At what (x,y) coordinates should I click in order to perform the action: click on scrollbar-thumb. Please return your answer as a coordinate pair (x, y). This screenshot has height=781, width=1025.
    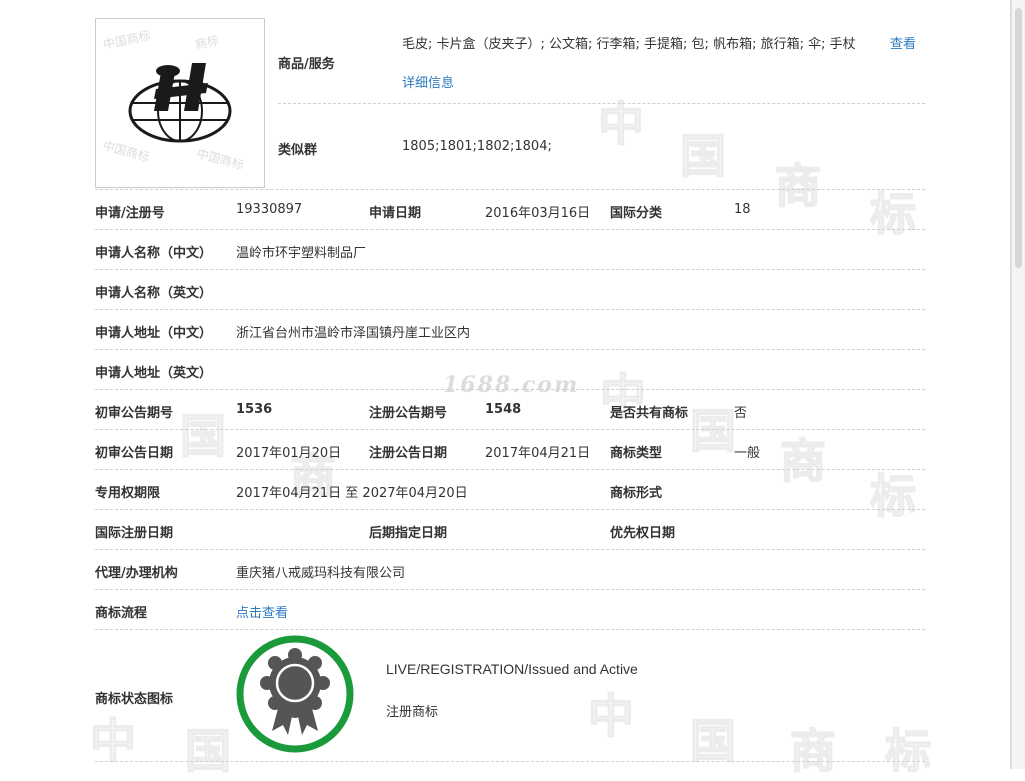
    Looking at the image, I should click on (1018, 138).